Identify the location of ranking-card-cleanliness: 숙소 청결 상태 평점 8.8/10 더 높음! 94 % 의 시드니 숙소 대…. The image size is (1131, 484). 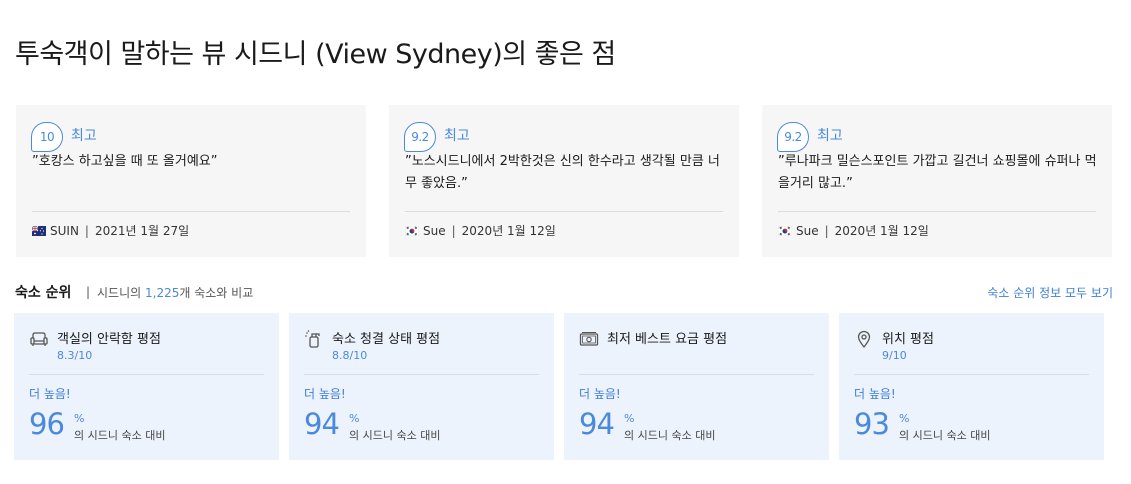
(421, 386).